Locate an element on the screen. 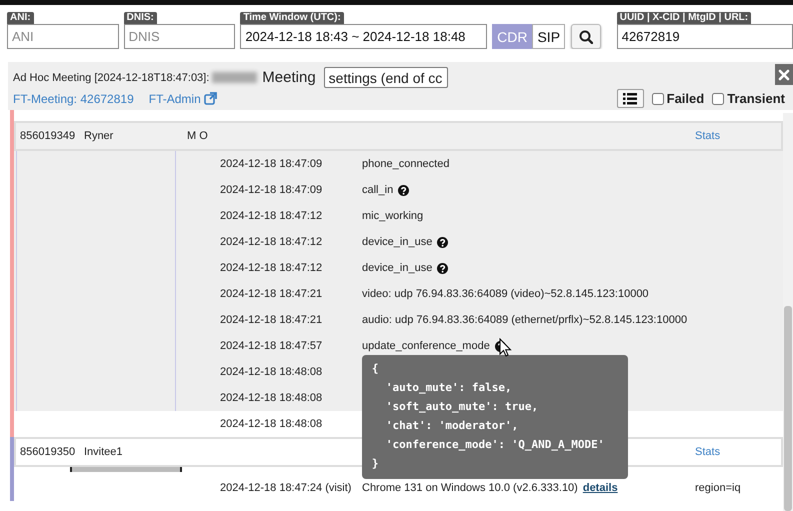  blurred-name is located at coordinates (235, 77).